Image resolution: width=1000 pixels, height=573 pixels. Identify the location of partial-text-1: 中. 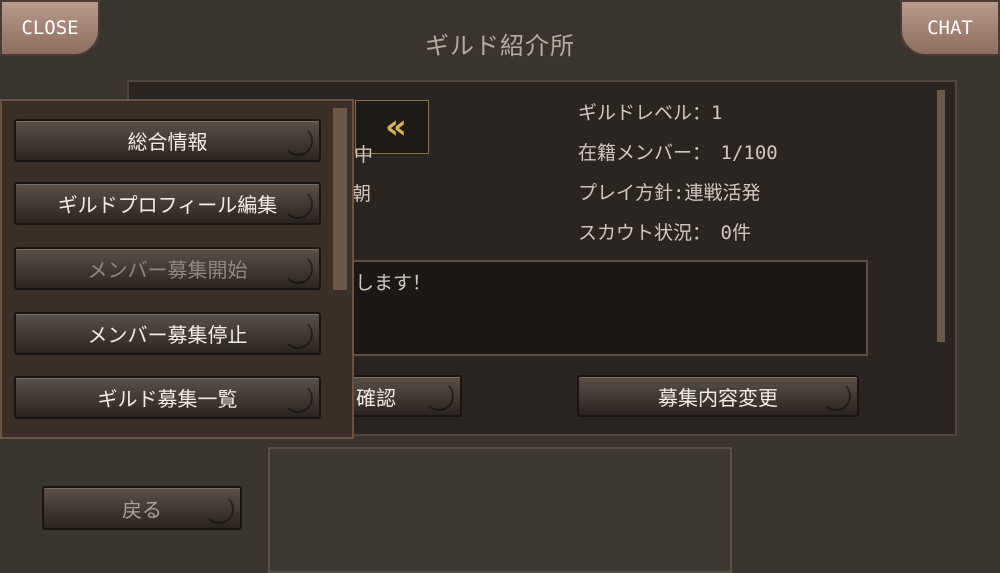
(363, 155).